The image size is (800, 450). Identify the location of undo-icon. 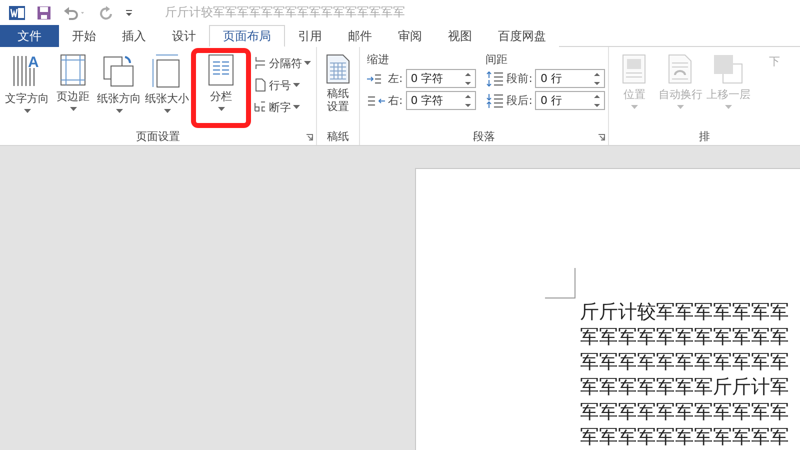
(75, 13).